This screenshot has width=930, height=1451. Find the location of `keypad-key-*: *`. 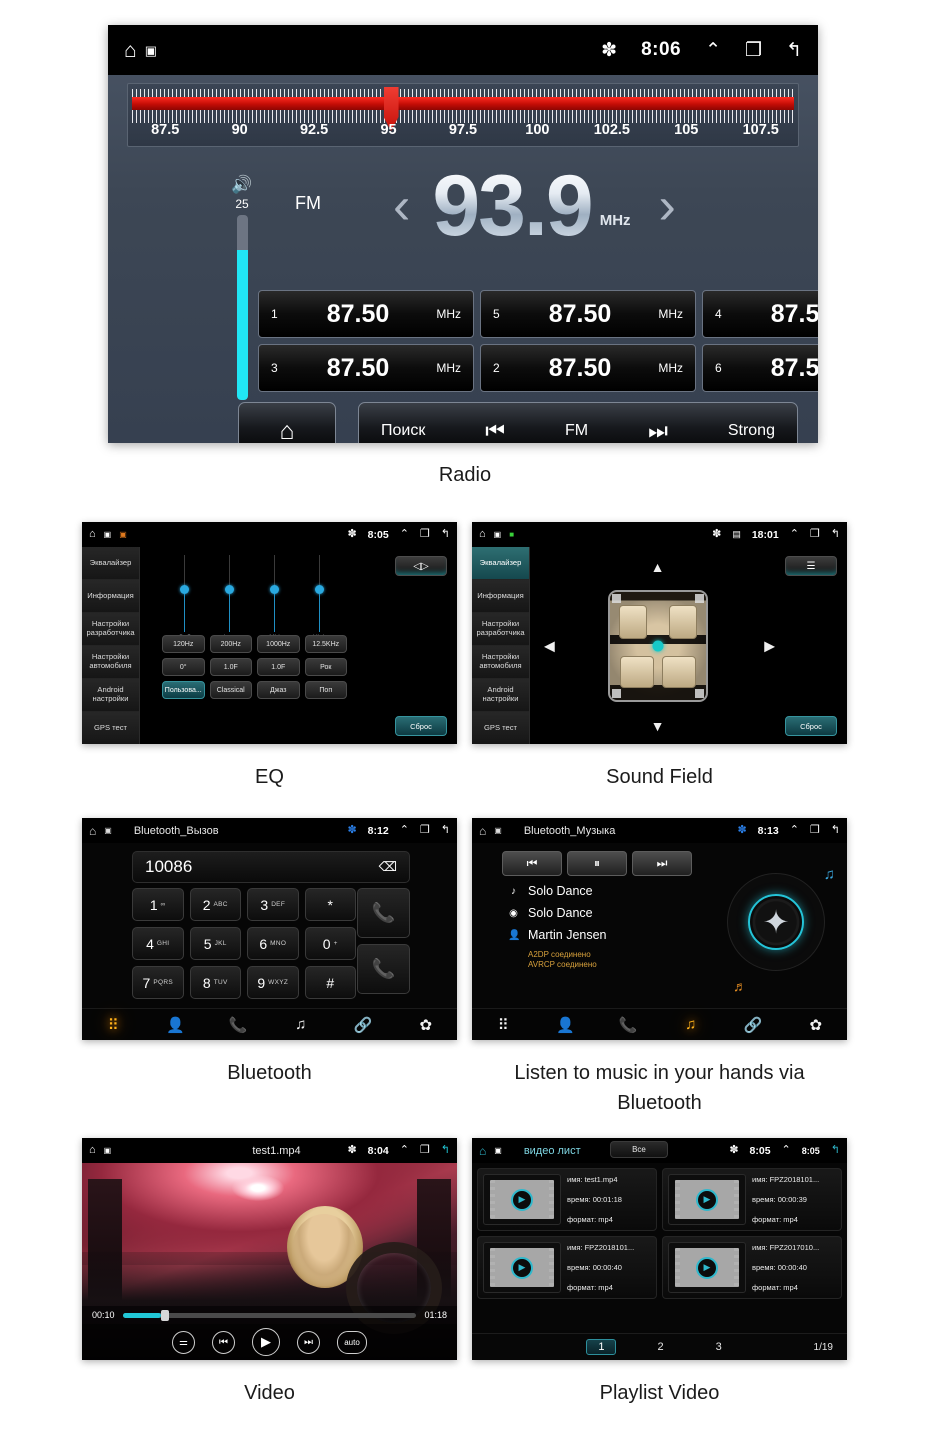

keypad-key-*: * is located at coordinates (330, 904).